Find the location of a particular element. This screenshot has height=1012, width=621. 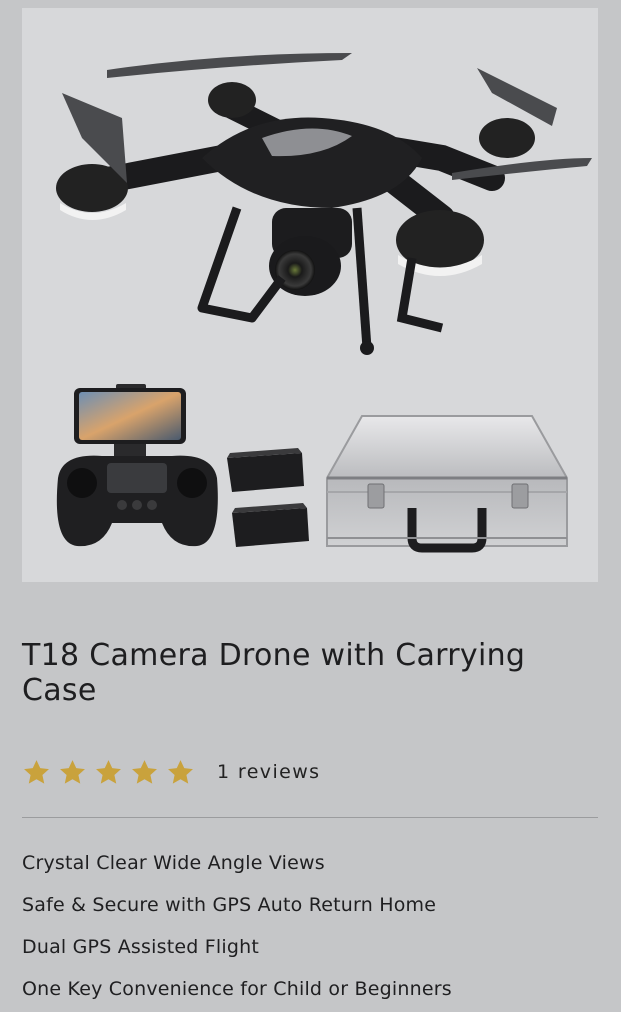

reviews-link: 1 reviews is located at coordinates (268, 772).